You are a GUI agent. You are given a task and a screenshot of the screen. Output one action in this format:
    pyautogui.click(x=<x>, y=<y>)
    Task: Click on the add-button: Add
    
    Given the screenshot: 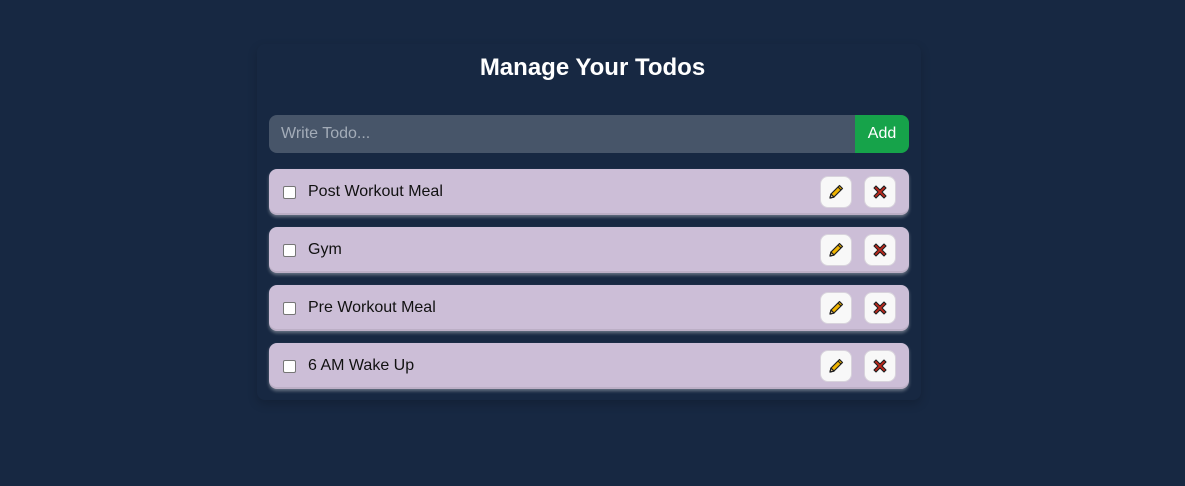 What is the action you would take?
    pyautogui.click(x=882, y=134)
    